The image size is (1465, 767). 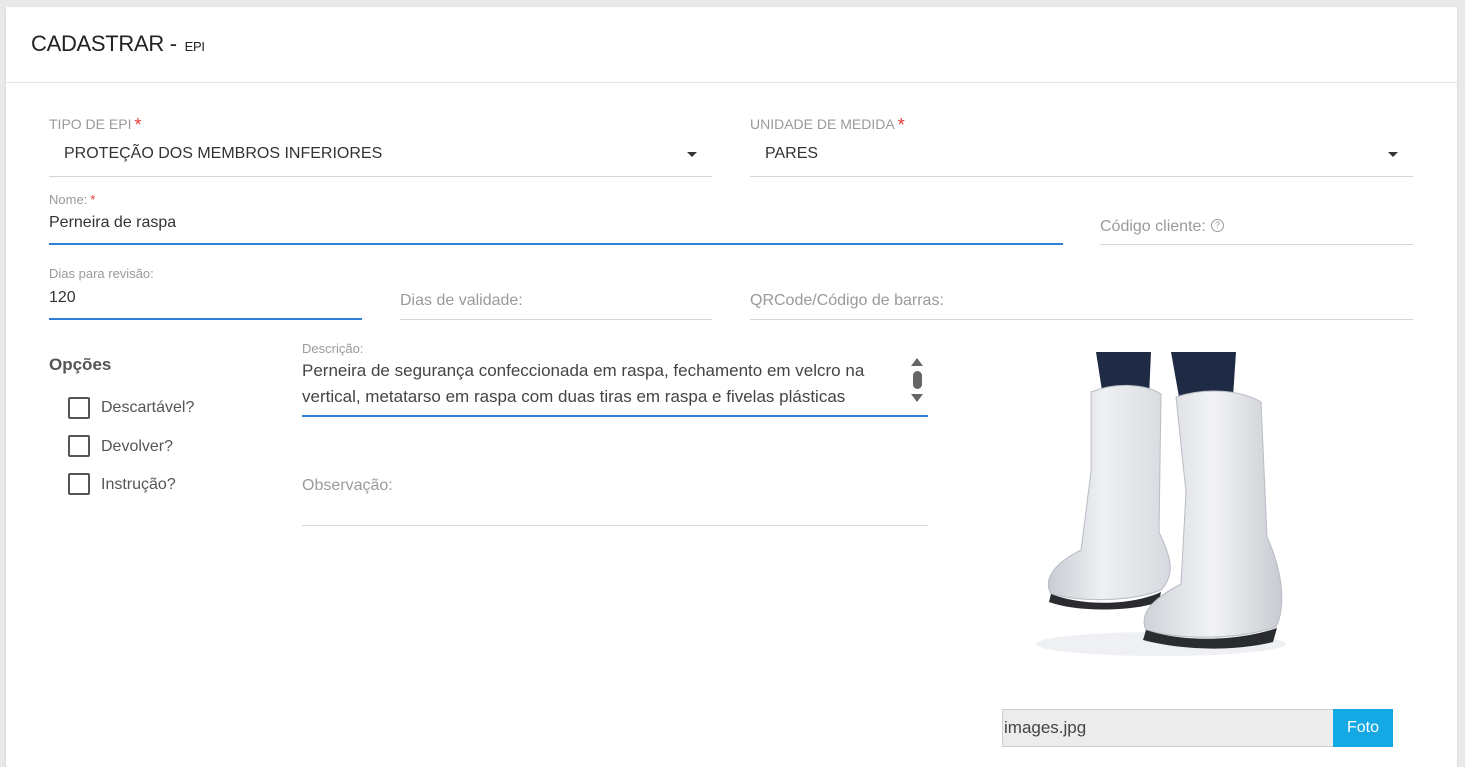 What do you see at coordinates (79, 408) in the screenshot?
I see `descartavel-checkbox` at bounding box center [79, 408].